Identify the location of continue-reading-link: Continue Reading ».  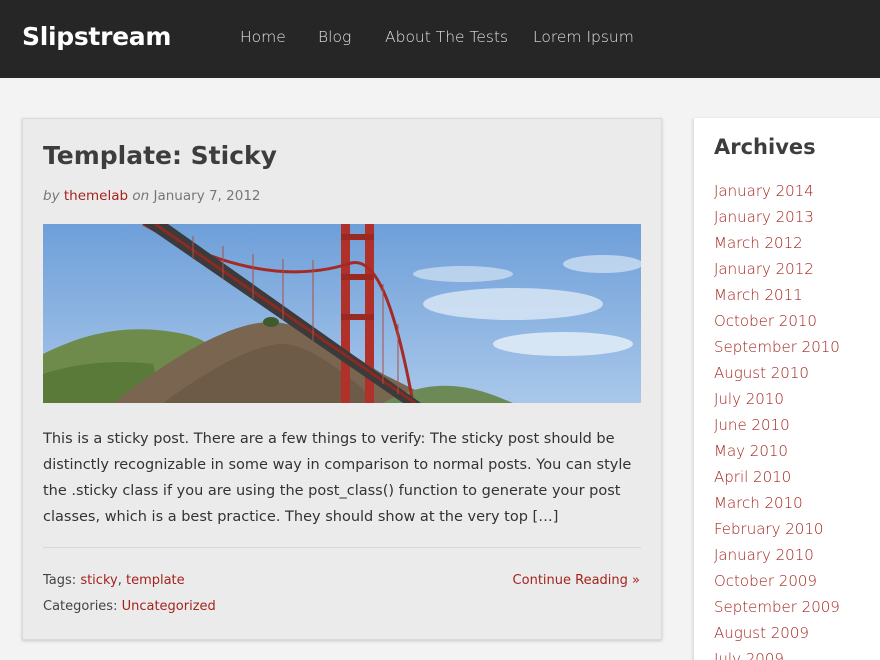
(576, 580).